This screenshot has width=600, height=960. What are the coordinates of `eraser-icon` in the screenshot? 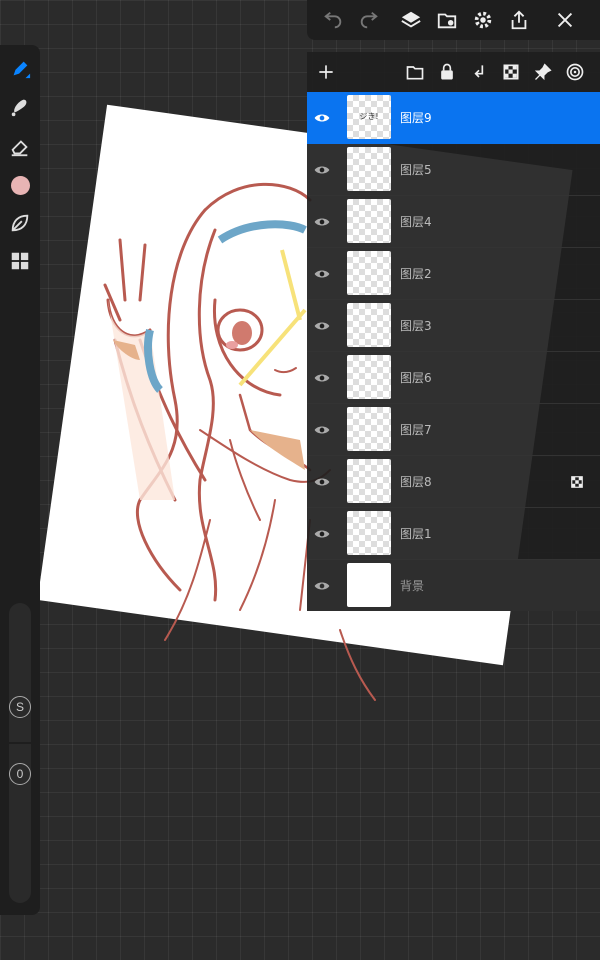 It's located at (19, 148).